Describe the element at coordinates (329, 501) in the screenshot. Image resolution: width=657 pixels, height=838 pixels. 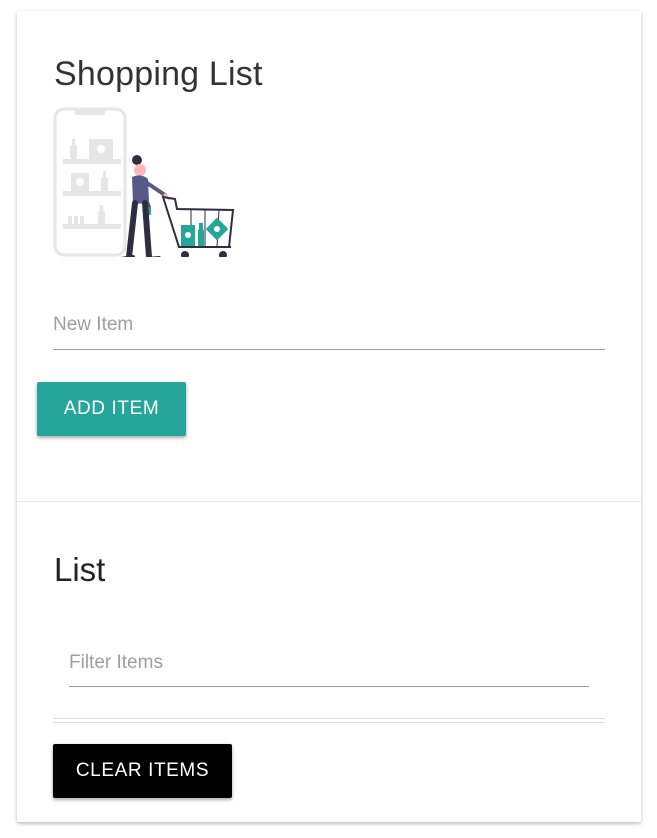
I see `section-divider` at that location.